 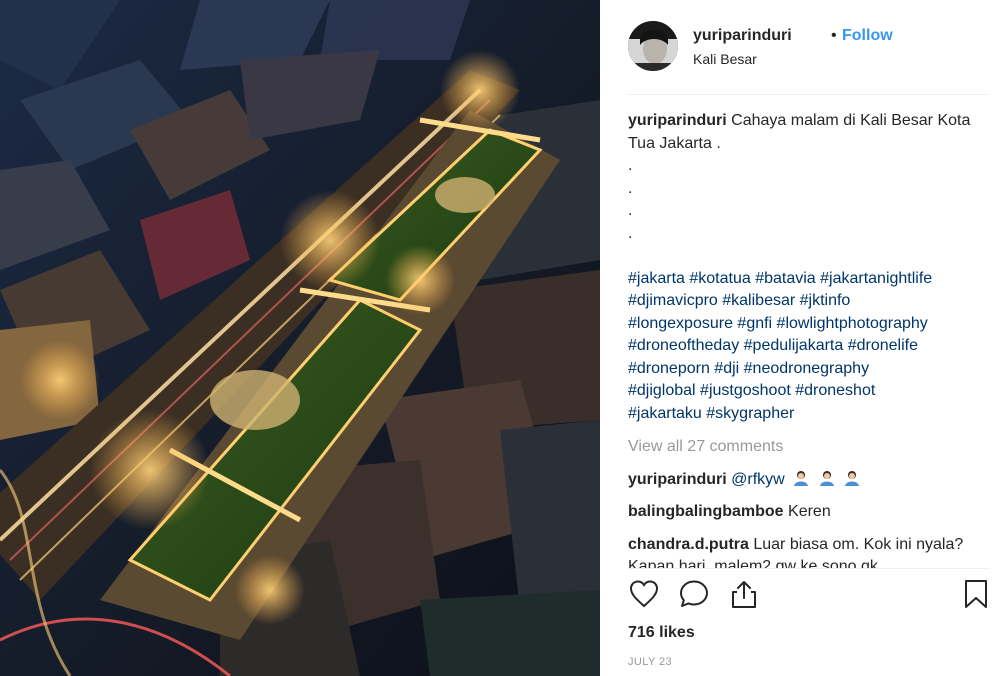 What do you see at coordinates (809, 324) in the screenshot?
I see `hashtag-line: #longexposure #gnfi #lowlightphotography` at bounding box center [809, 324].